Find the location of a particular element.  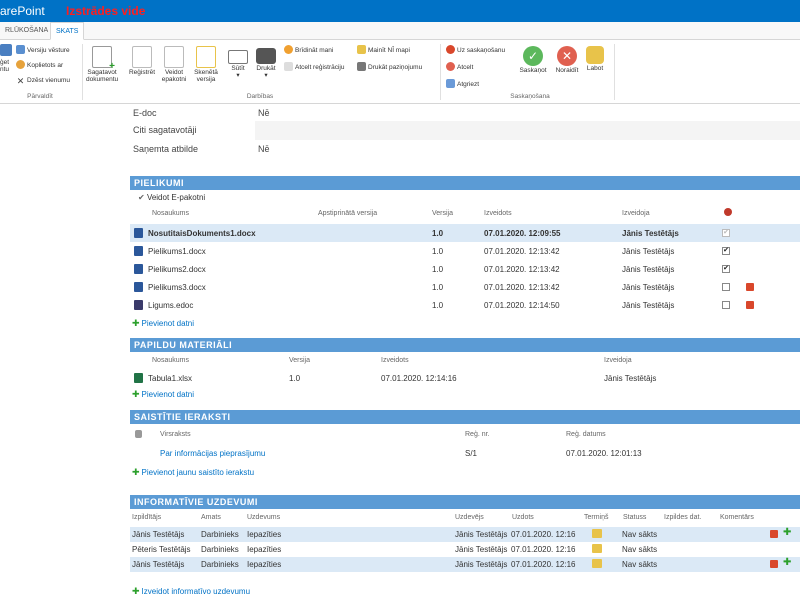

file-name: NosutitaisDokuments1.docx is located at coordinates (202, 233).